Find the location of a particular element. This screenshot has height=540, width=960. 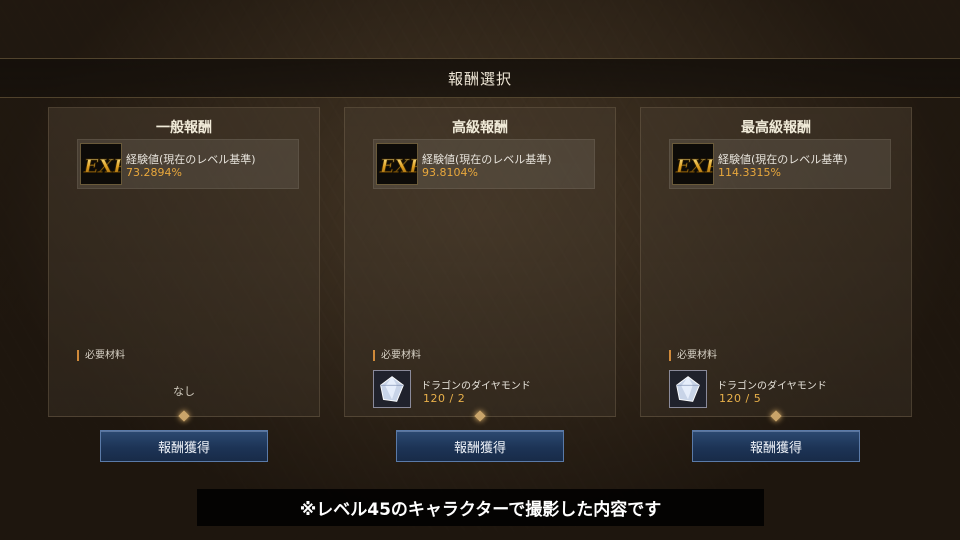

panel-title: 高級報酬 is located at coordinates (480, 128).